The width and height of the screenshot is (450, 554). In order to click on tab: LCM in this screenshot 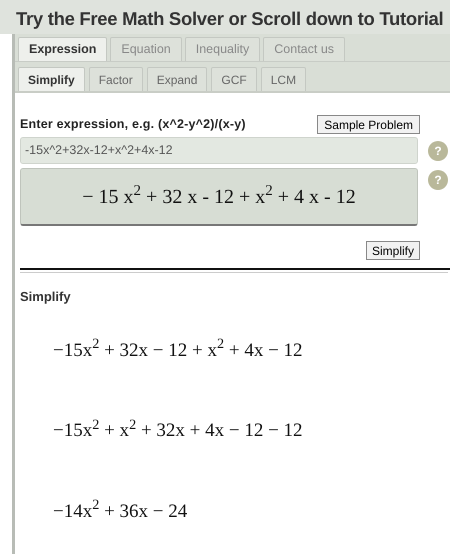, I will do `click(283, 79)`.